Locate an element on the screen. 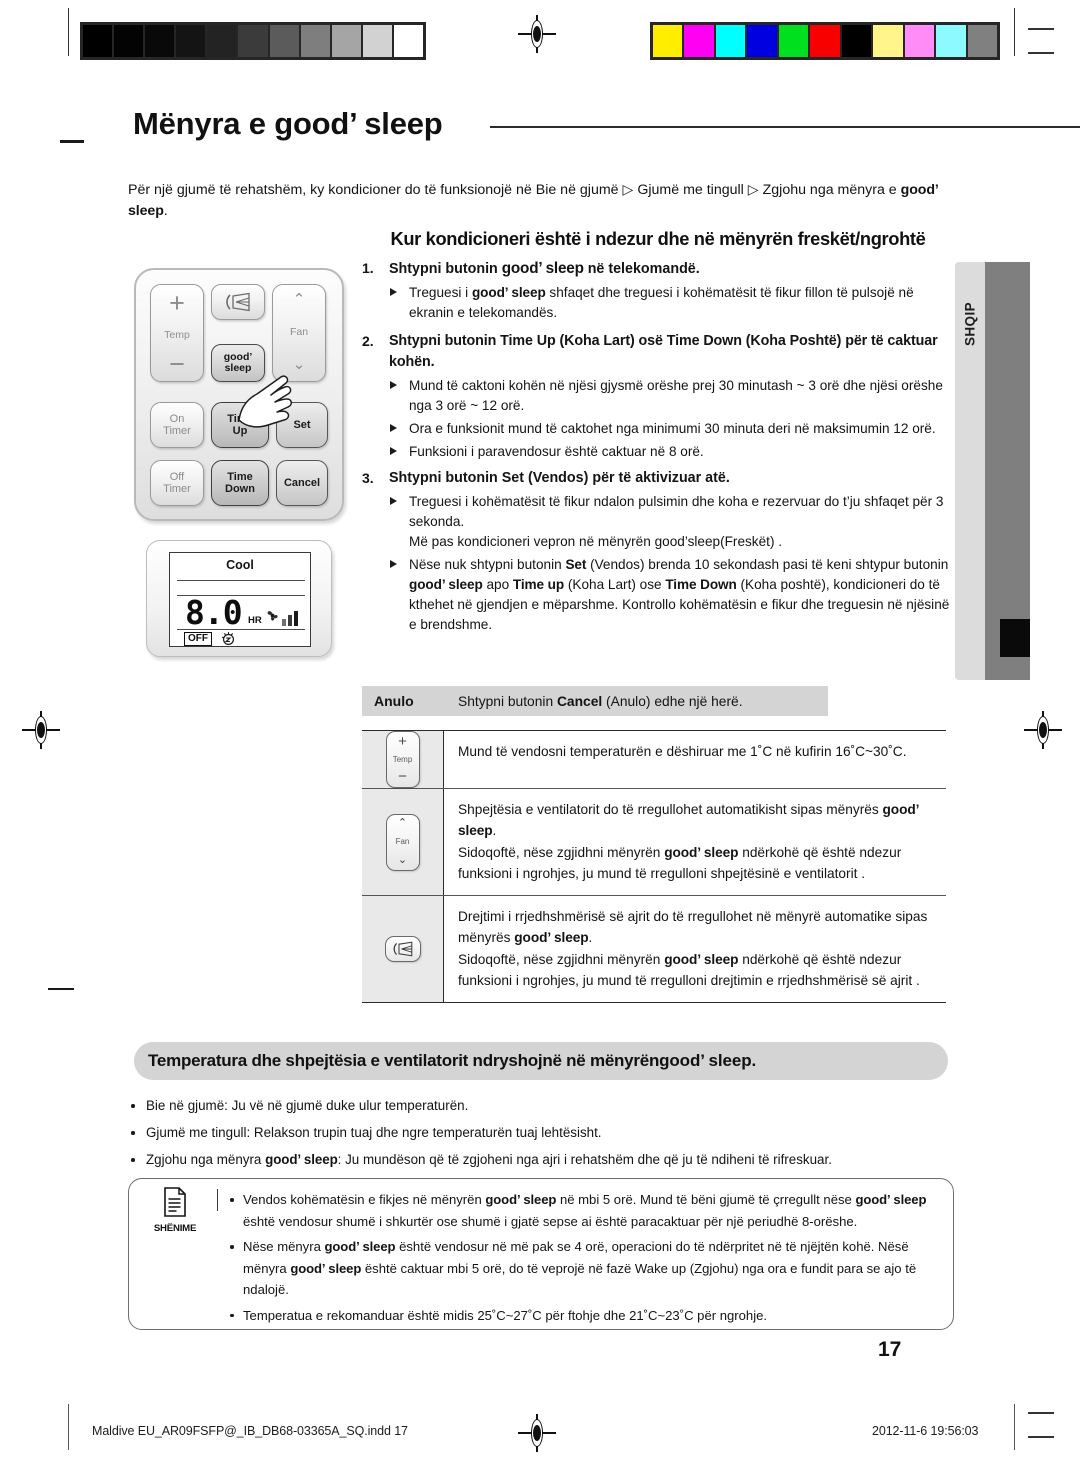 The width and height of the screenshot is (1080, 1476). title-dash is located at coordinates (72, 141).